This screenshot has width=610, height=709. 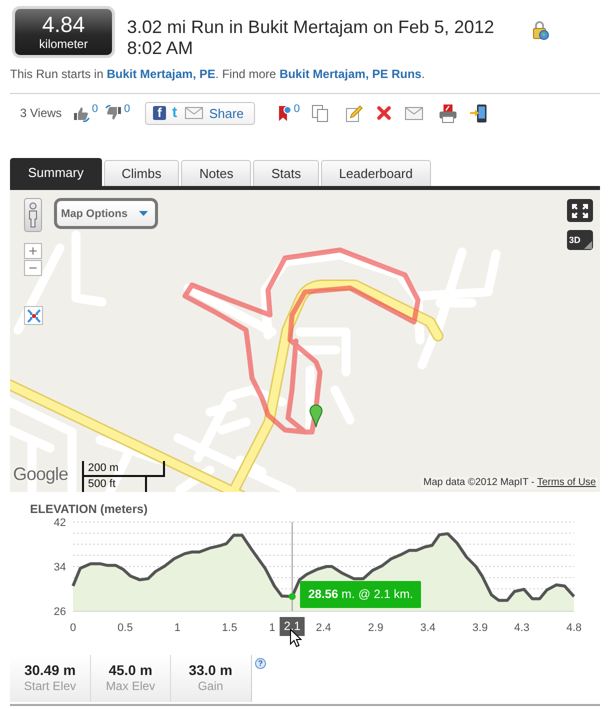 I want to click on corner-fold-icon, so click(x=588, y=245).